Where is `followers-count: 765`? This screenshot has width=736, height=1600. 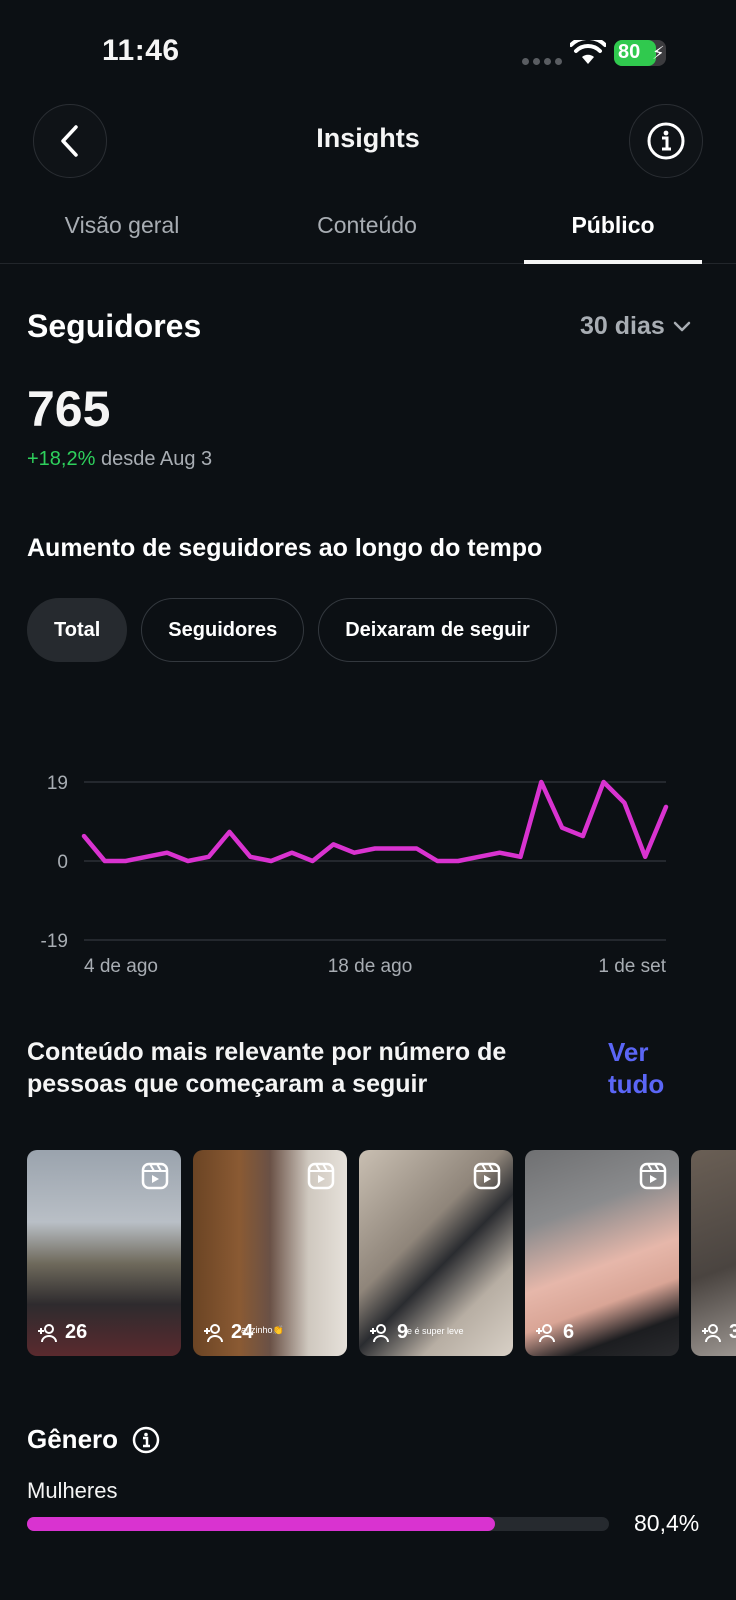 followers-count: 765 is located at coordinates (69, 409).